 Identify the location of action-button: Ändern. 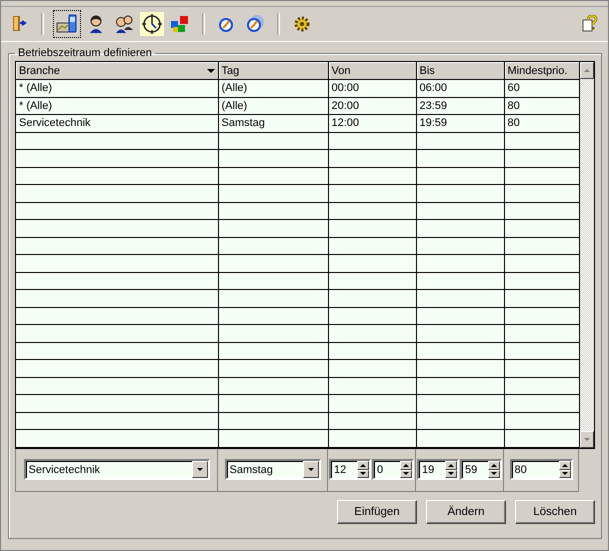
(466, 512).